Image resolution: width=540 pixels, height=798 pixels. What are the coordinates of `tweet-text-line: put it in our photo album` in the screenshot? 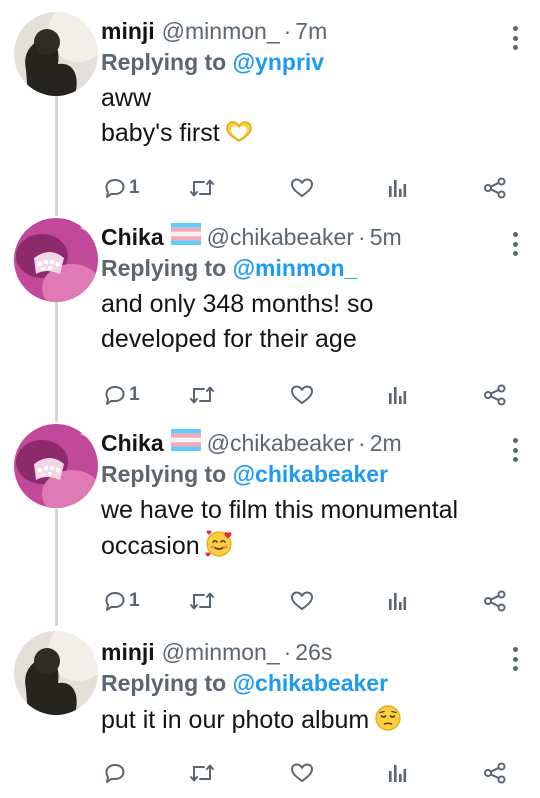 It's located at (235, 720).